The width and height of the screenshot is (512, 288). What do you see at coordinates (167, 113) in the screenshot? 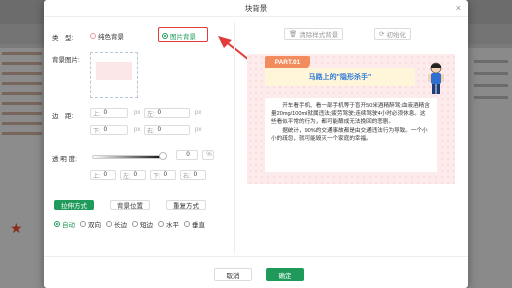
I see `margin-left-input: 左: 0` at bounding box center [167, 113].